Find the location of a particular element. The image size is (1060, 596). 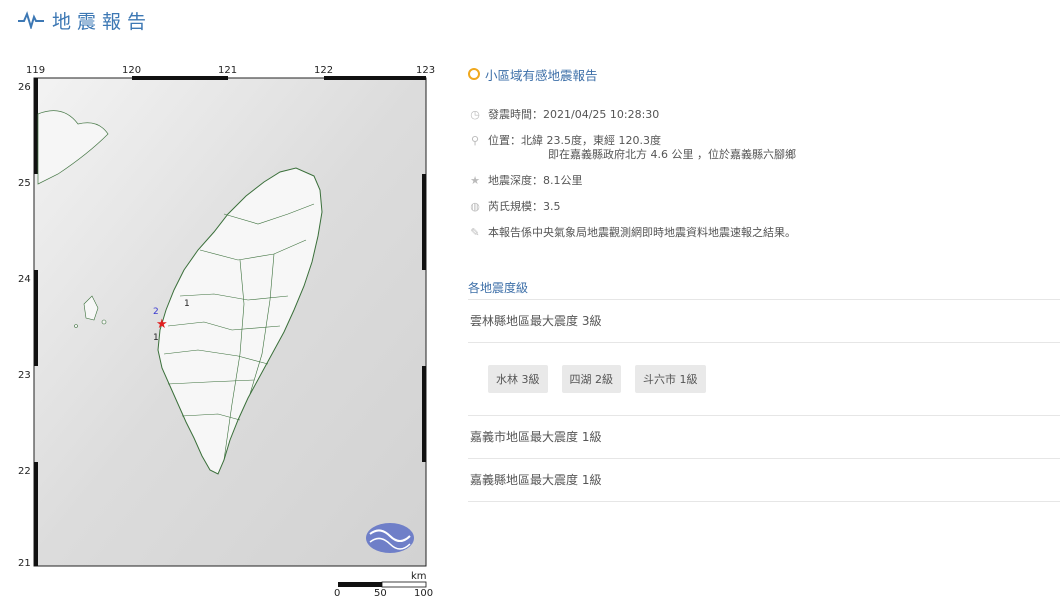

time-text: 發震時間：2021/04/25 10:28:30 is located at coordinates (574, 114).